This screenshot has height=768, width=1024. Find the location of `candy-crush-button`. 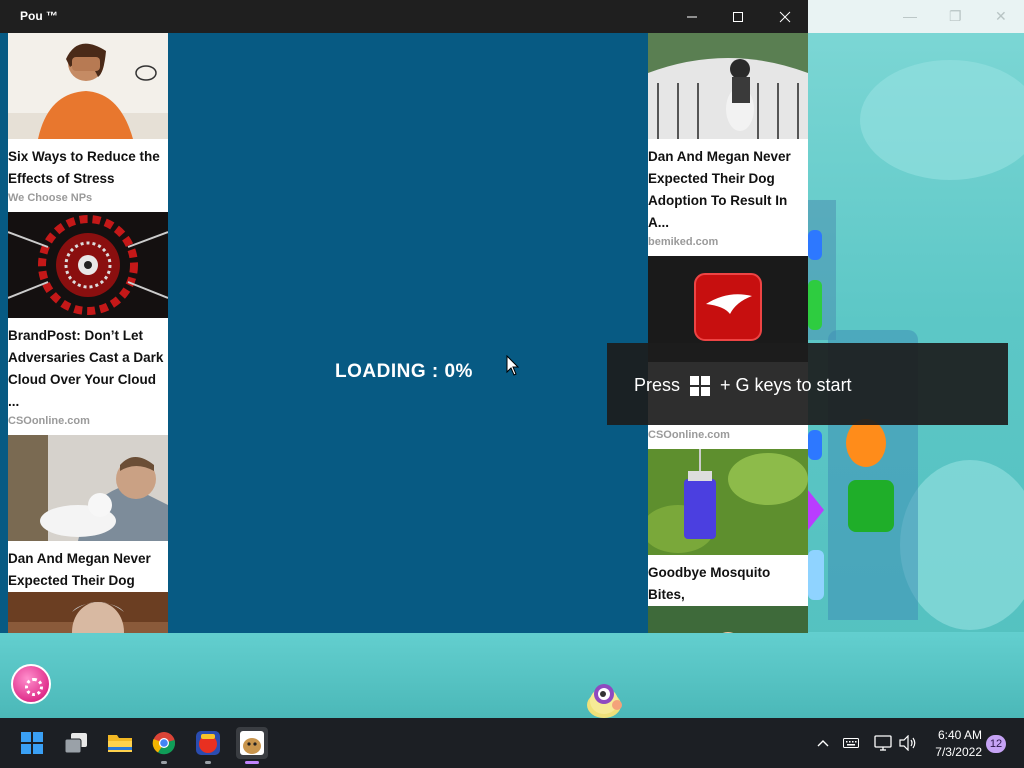

candy-crush-button is located at coordinates (208, 745).